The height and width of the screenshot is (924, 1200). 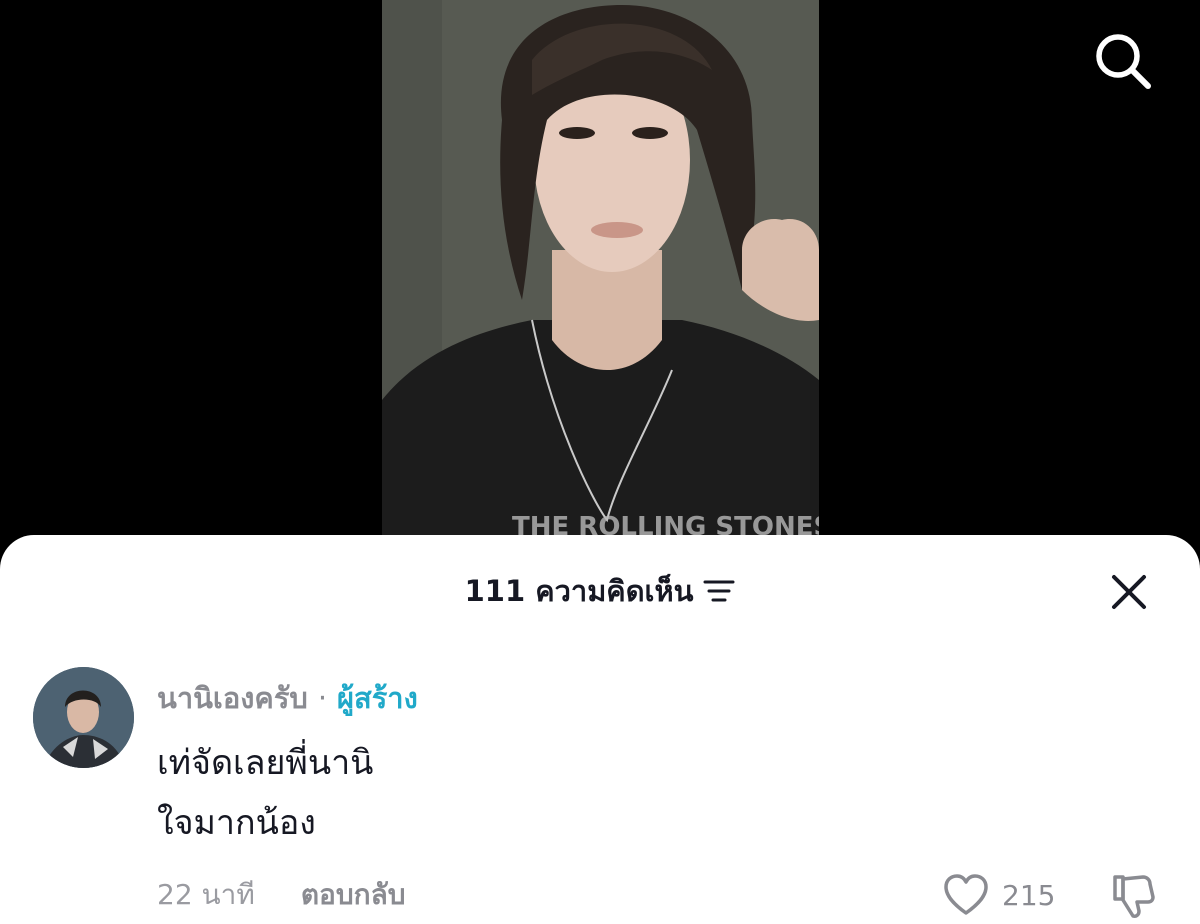 I want to click on comment-username: นานิเองครับ, so click(x=232, y=698).